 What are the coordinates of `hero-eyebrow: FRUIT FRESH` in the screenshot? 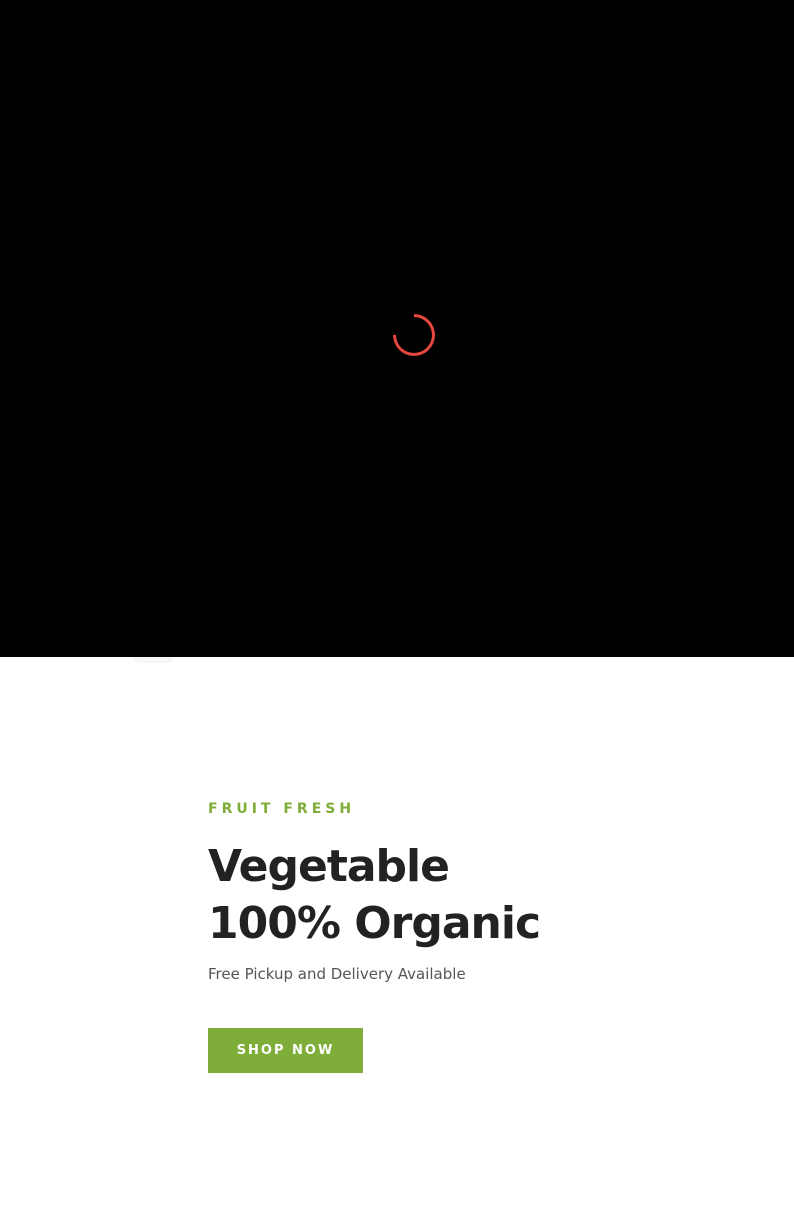 It's located at (282, 809).